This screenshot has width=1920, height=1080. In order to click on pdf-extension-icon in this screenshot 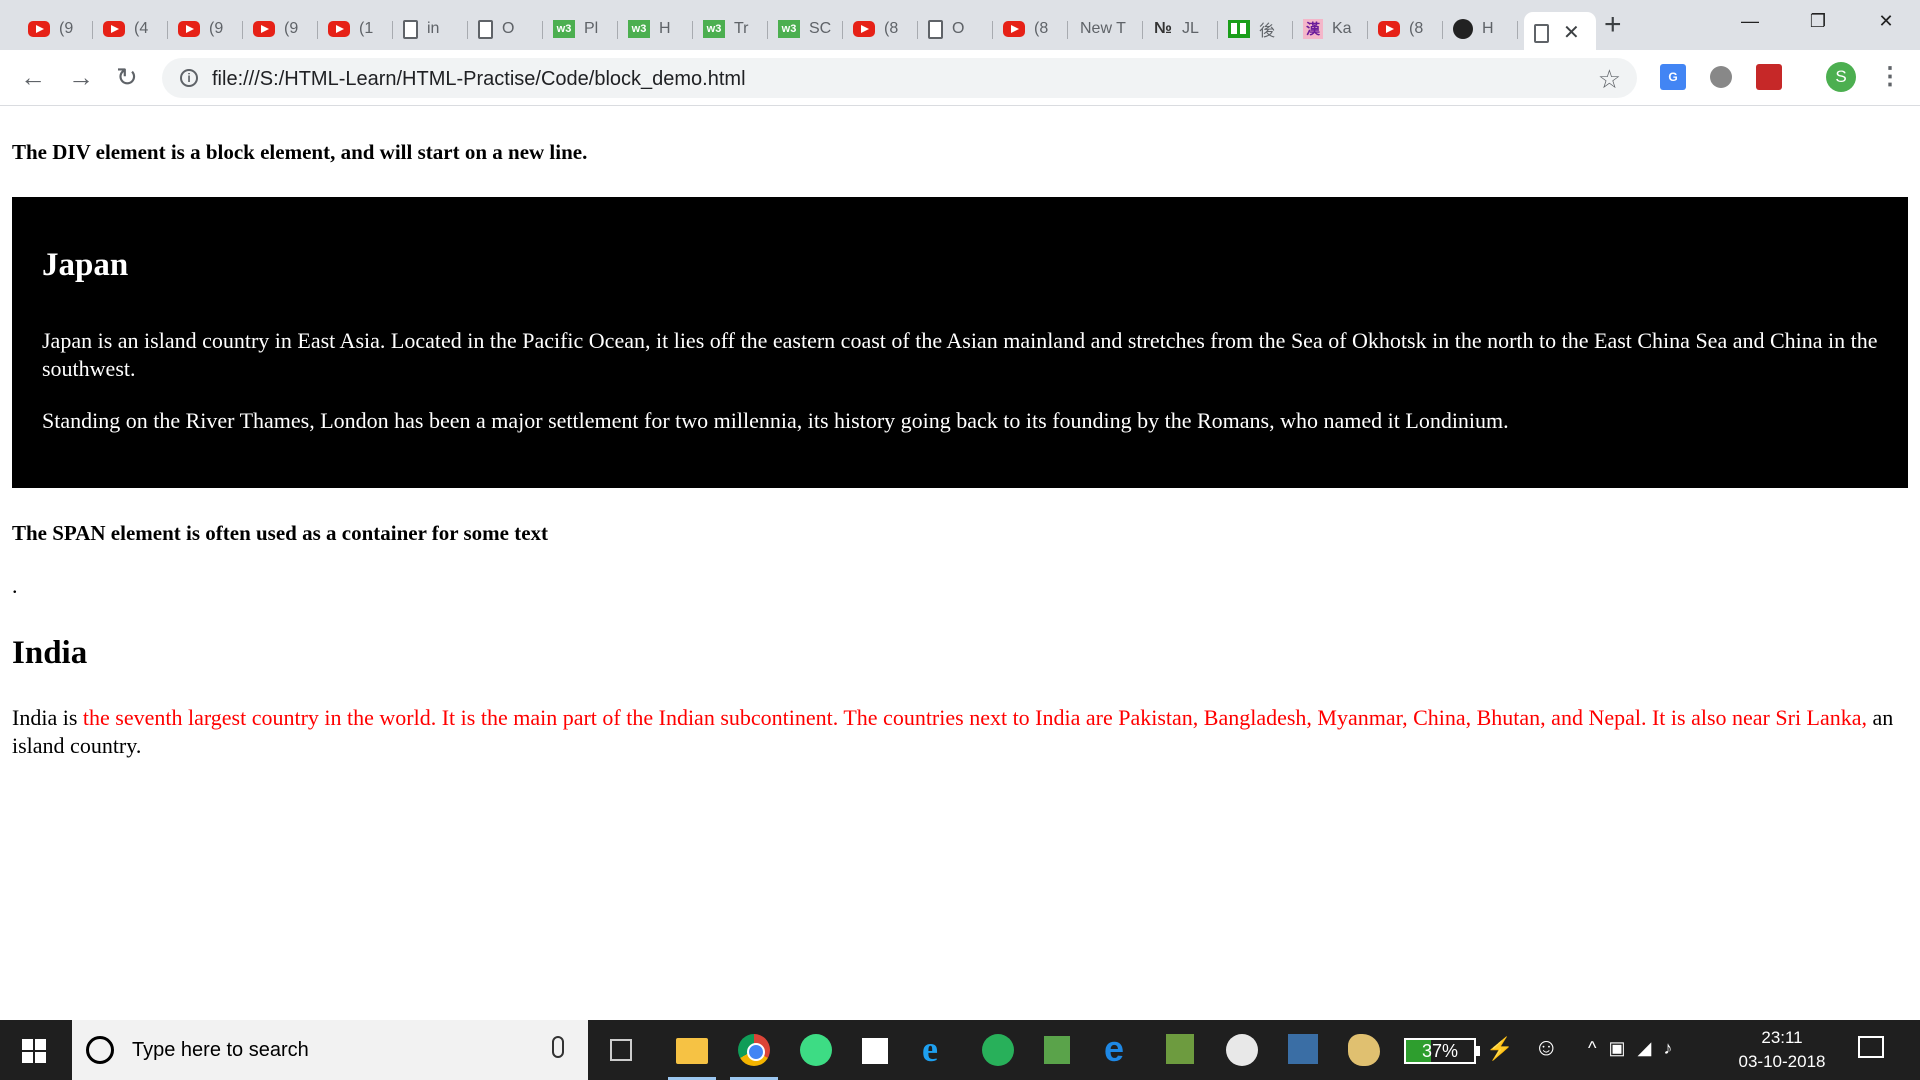, I will do `click(1769, 77)`.